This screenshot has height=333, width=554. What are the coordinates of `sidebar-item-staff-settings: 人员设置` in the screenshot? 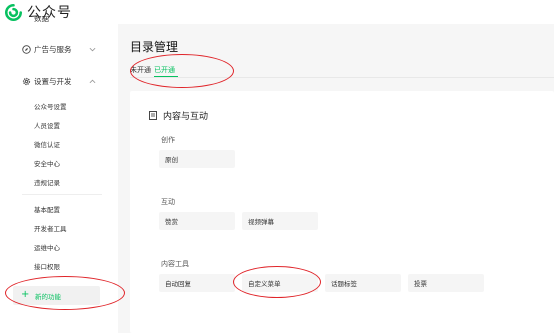 It's located at (47, 125).